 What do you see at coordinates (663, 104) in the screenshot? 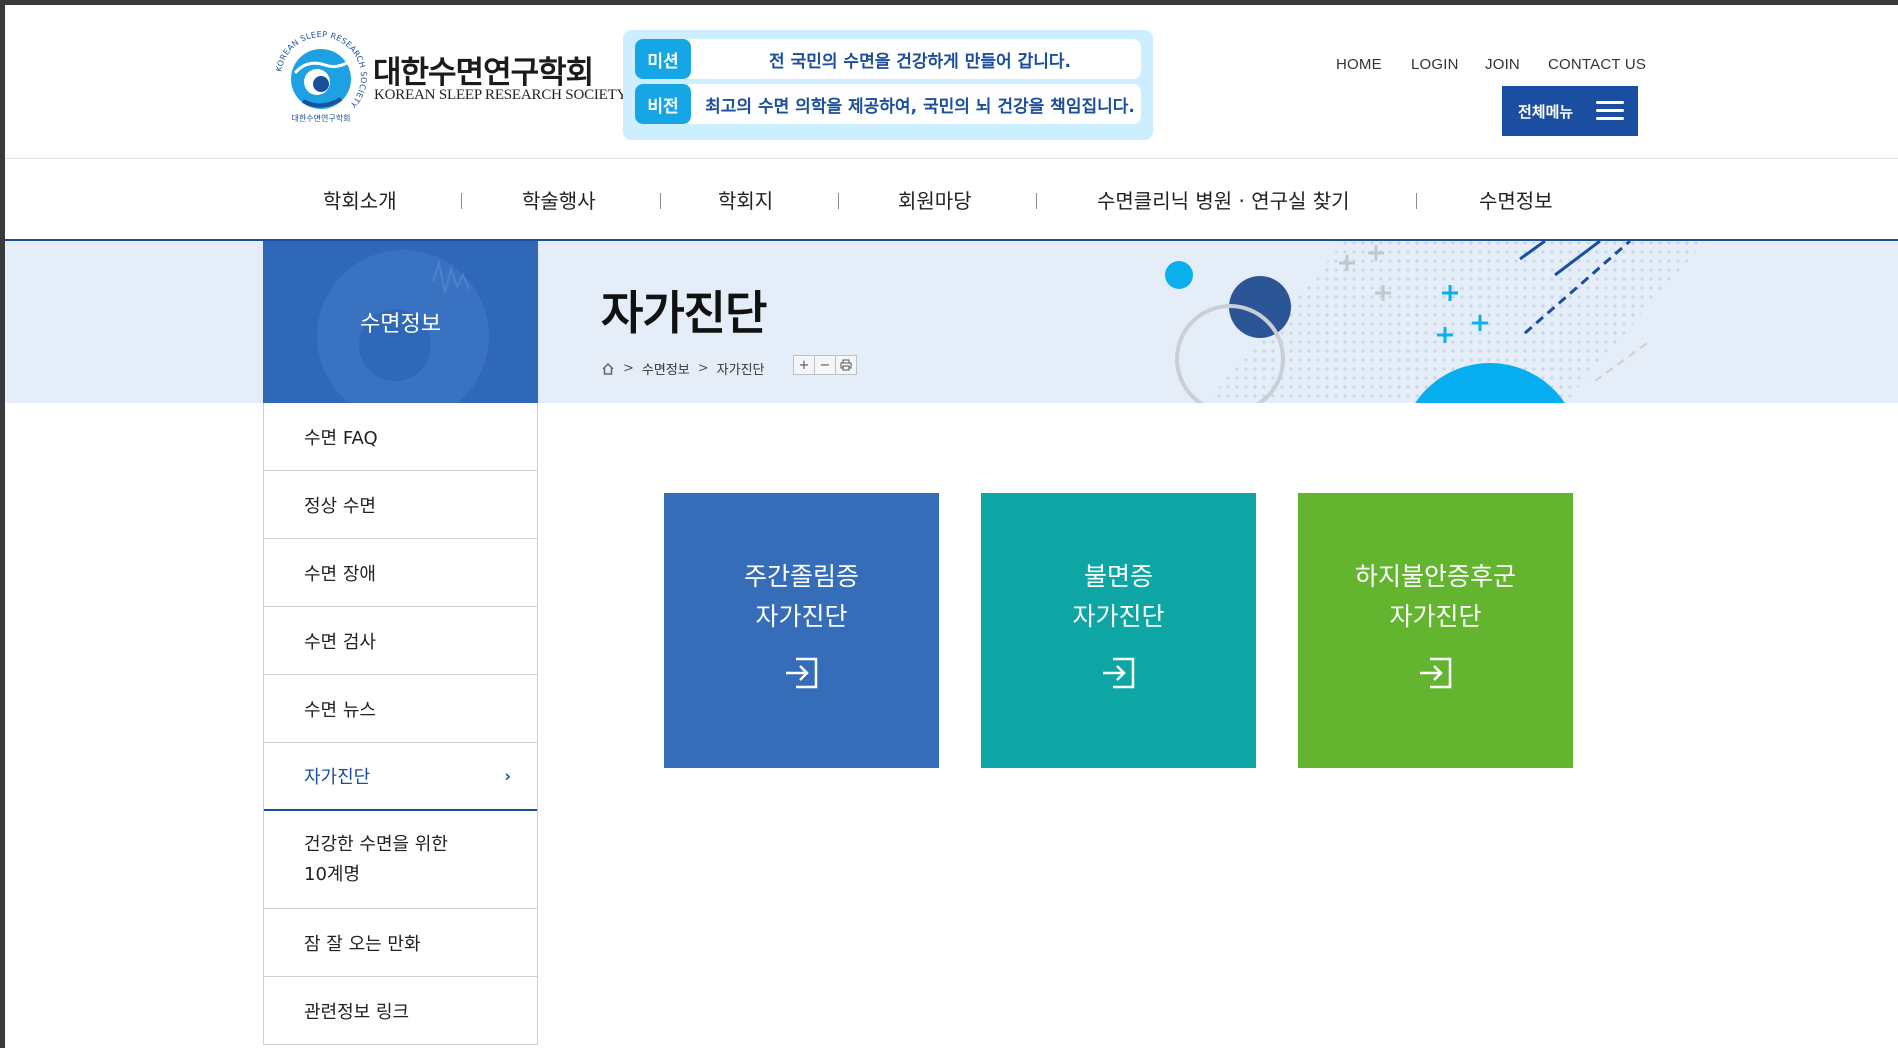
I see `vision-tag: 비전` at bounding box center [663, 104].